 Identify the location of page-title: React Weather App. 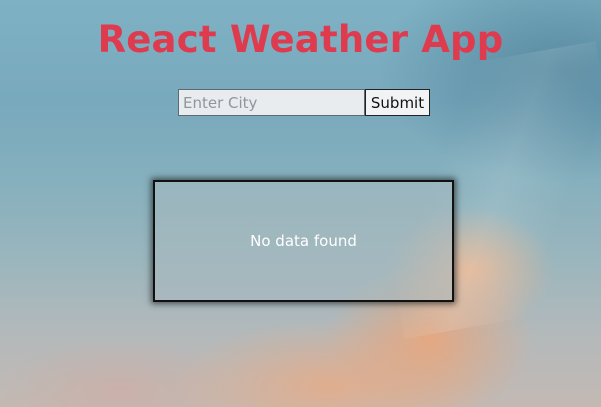
(300, 39).